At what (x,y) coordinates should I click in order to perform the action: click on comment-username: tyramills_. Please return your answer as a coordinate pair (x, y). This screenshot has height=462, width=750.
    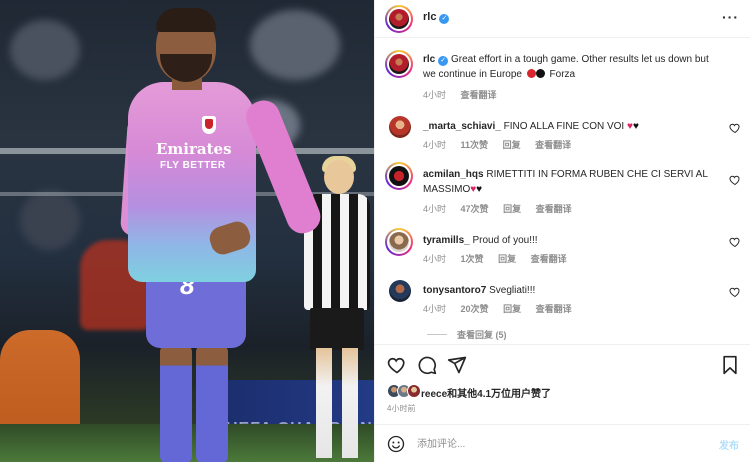
    Looking at the image, I should click on (446, 240).